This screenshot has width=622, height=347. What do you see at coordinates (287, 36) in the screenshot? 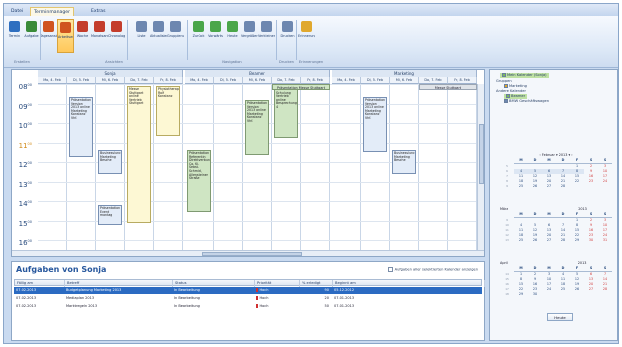
I see `ribbon-drucken-button: Drucken` at bounding box center [287, 36].